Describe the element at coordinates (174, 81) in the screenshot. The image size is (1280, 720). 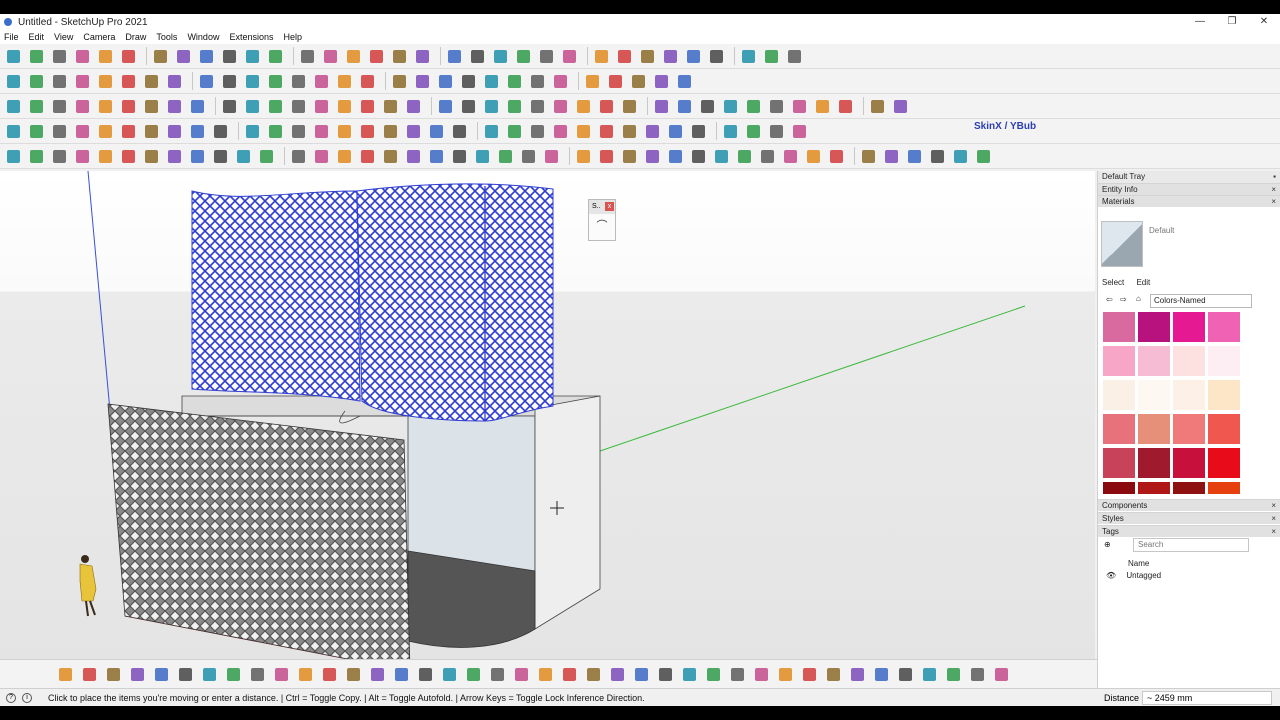
I see `sandbox-tool-button` at that location.